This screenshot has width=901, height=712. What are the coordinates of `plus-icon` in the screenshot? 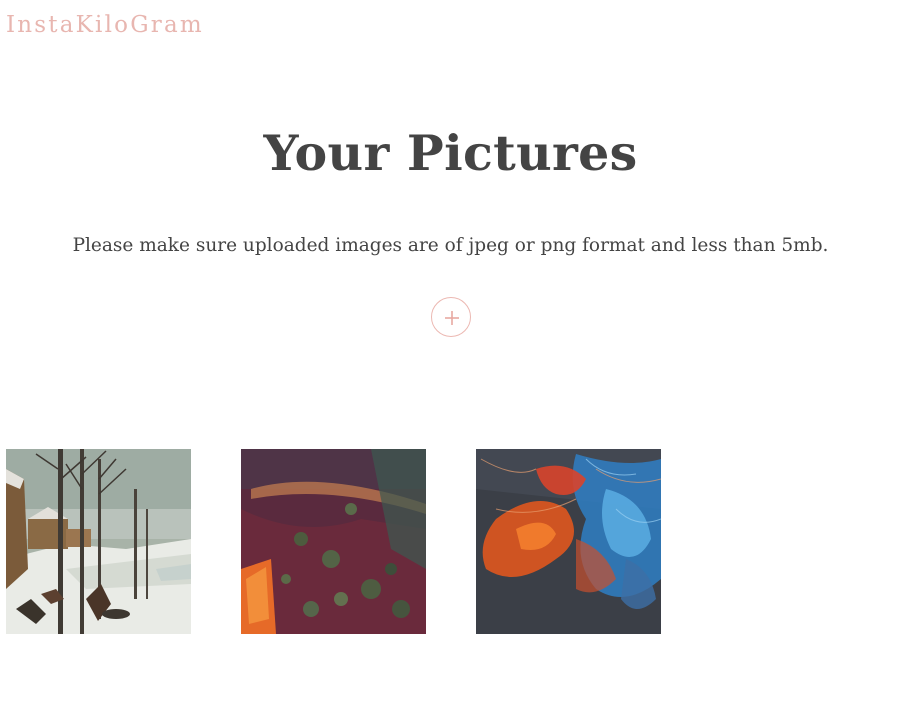 It's located at (452, 318).